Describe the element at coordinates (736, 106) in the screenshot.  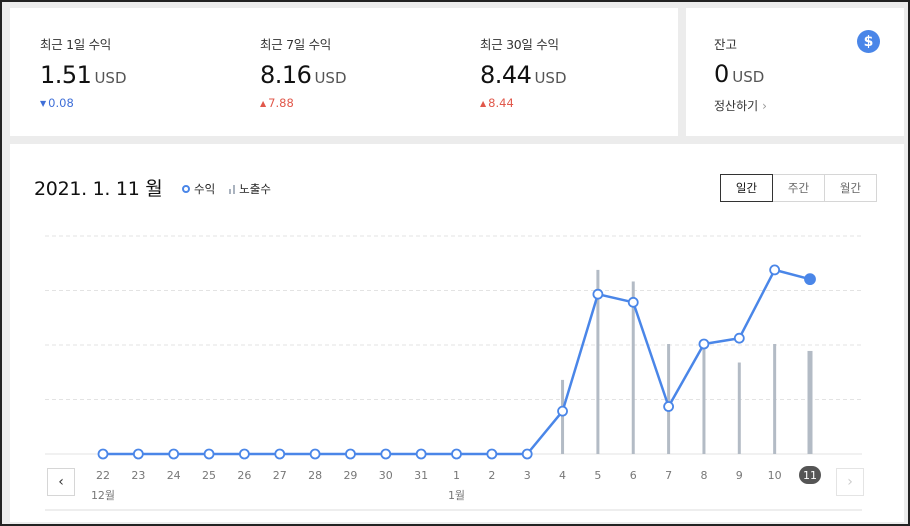
I see `settle-label: 정산하기` at that location.